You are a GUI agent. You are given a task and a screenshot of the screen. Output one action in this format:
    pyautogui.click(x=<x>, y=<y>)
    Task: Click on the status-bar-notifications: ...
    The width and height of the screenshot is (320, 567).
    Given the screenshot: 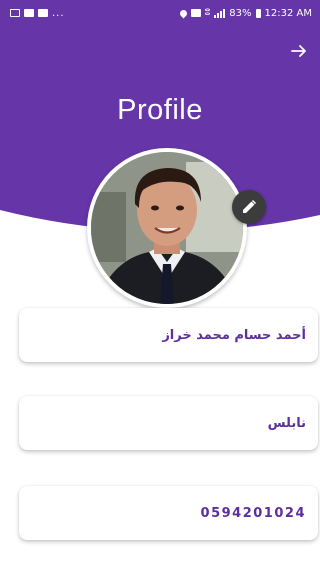 What is the action you would take?
    pyautogui.click(x=37, y=13)
    